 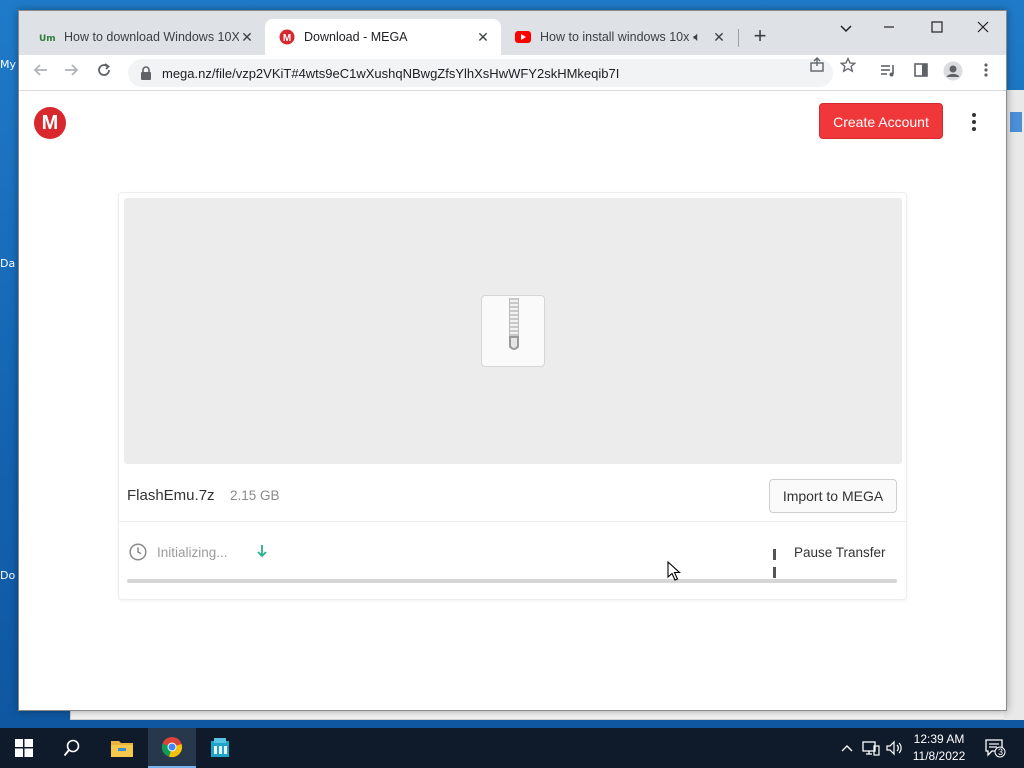 I want to click on share-icon, so click(x=817, y=69).